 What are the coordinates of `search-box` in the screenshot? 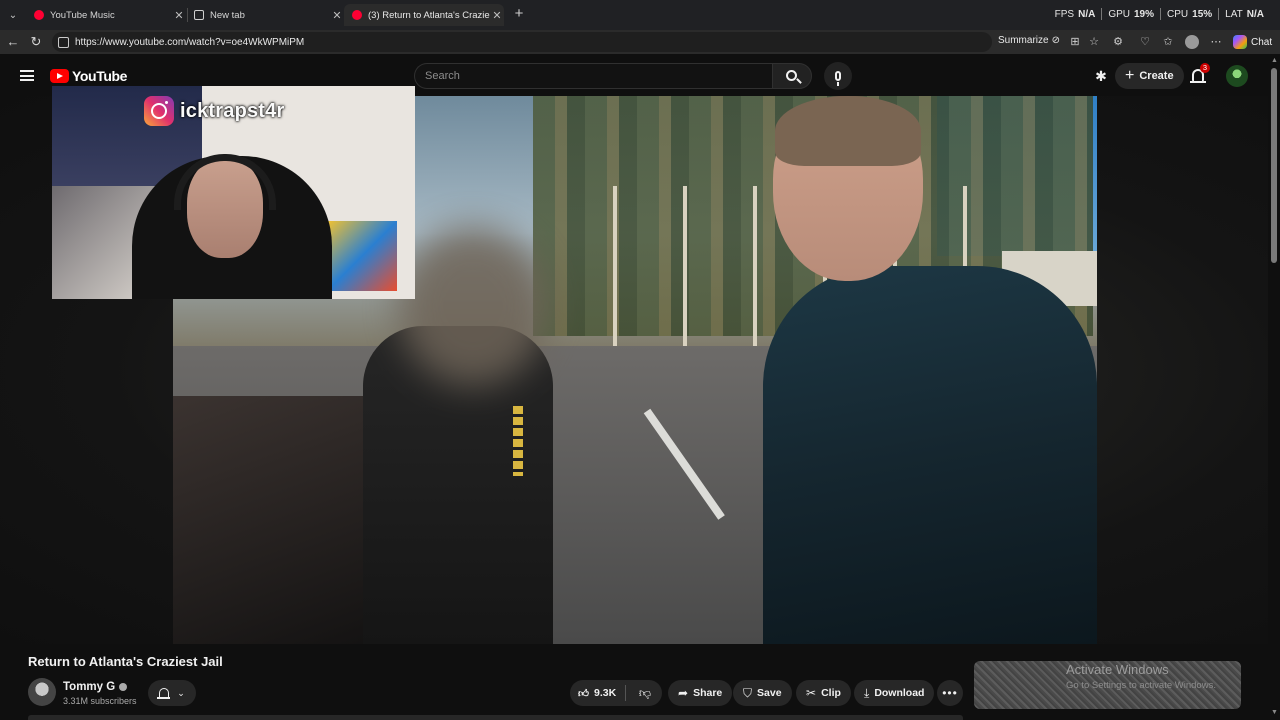 It's located at (593, 76).